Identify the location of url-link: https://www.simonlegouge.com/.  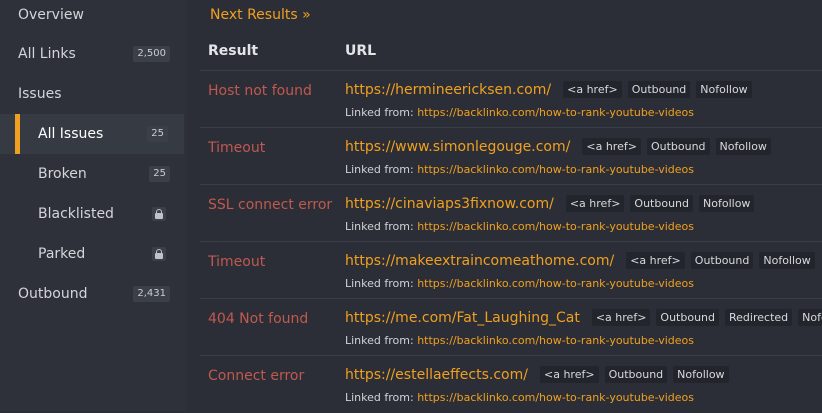
(457, 147).